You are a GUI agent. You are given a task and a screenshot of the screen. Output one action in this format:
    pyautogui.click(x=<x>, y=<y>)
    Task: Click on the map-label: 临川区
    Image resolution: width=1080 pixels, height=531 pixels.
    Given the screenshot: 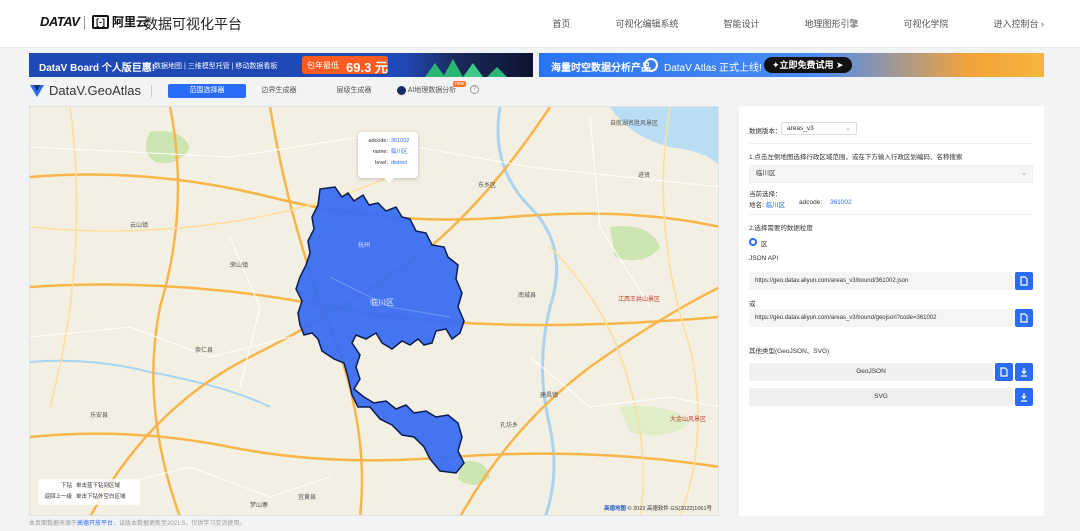 What is the action you would take?
    pyautogui.click(x=382, y=302)
    